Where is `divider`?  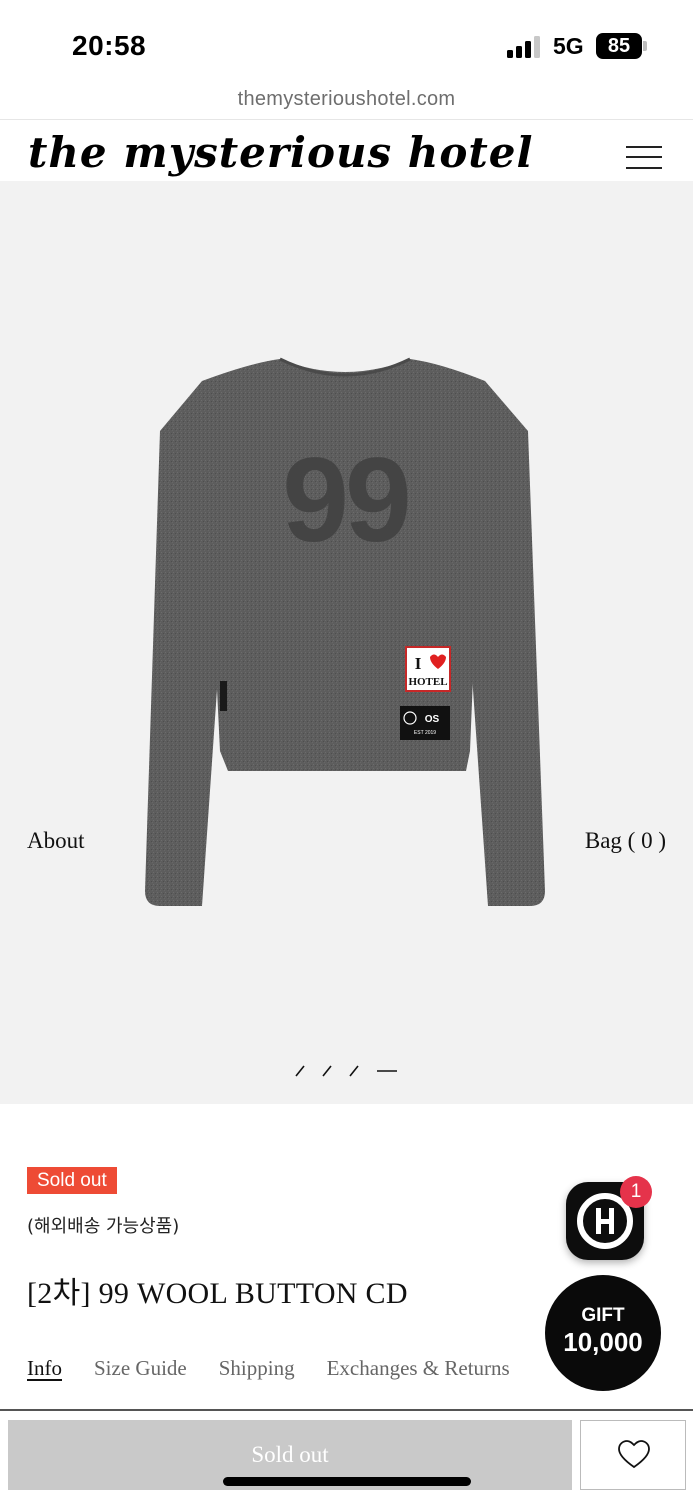
divider is located at coordinates (346, 1410).